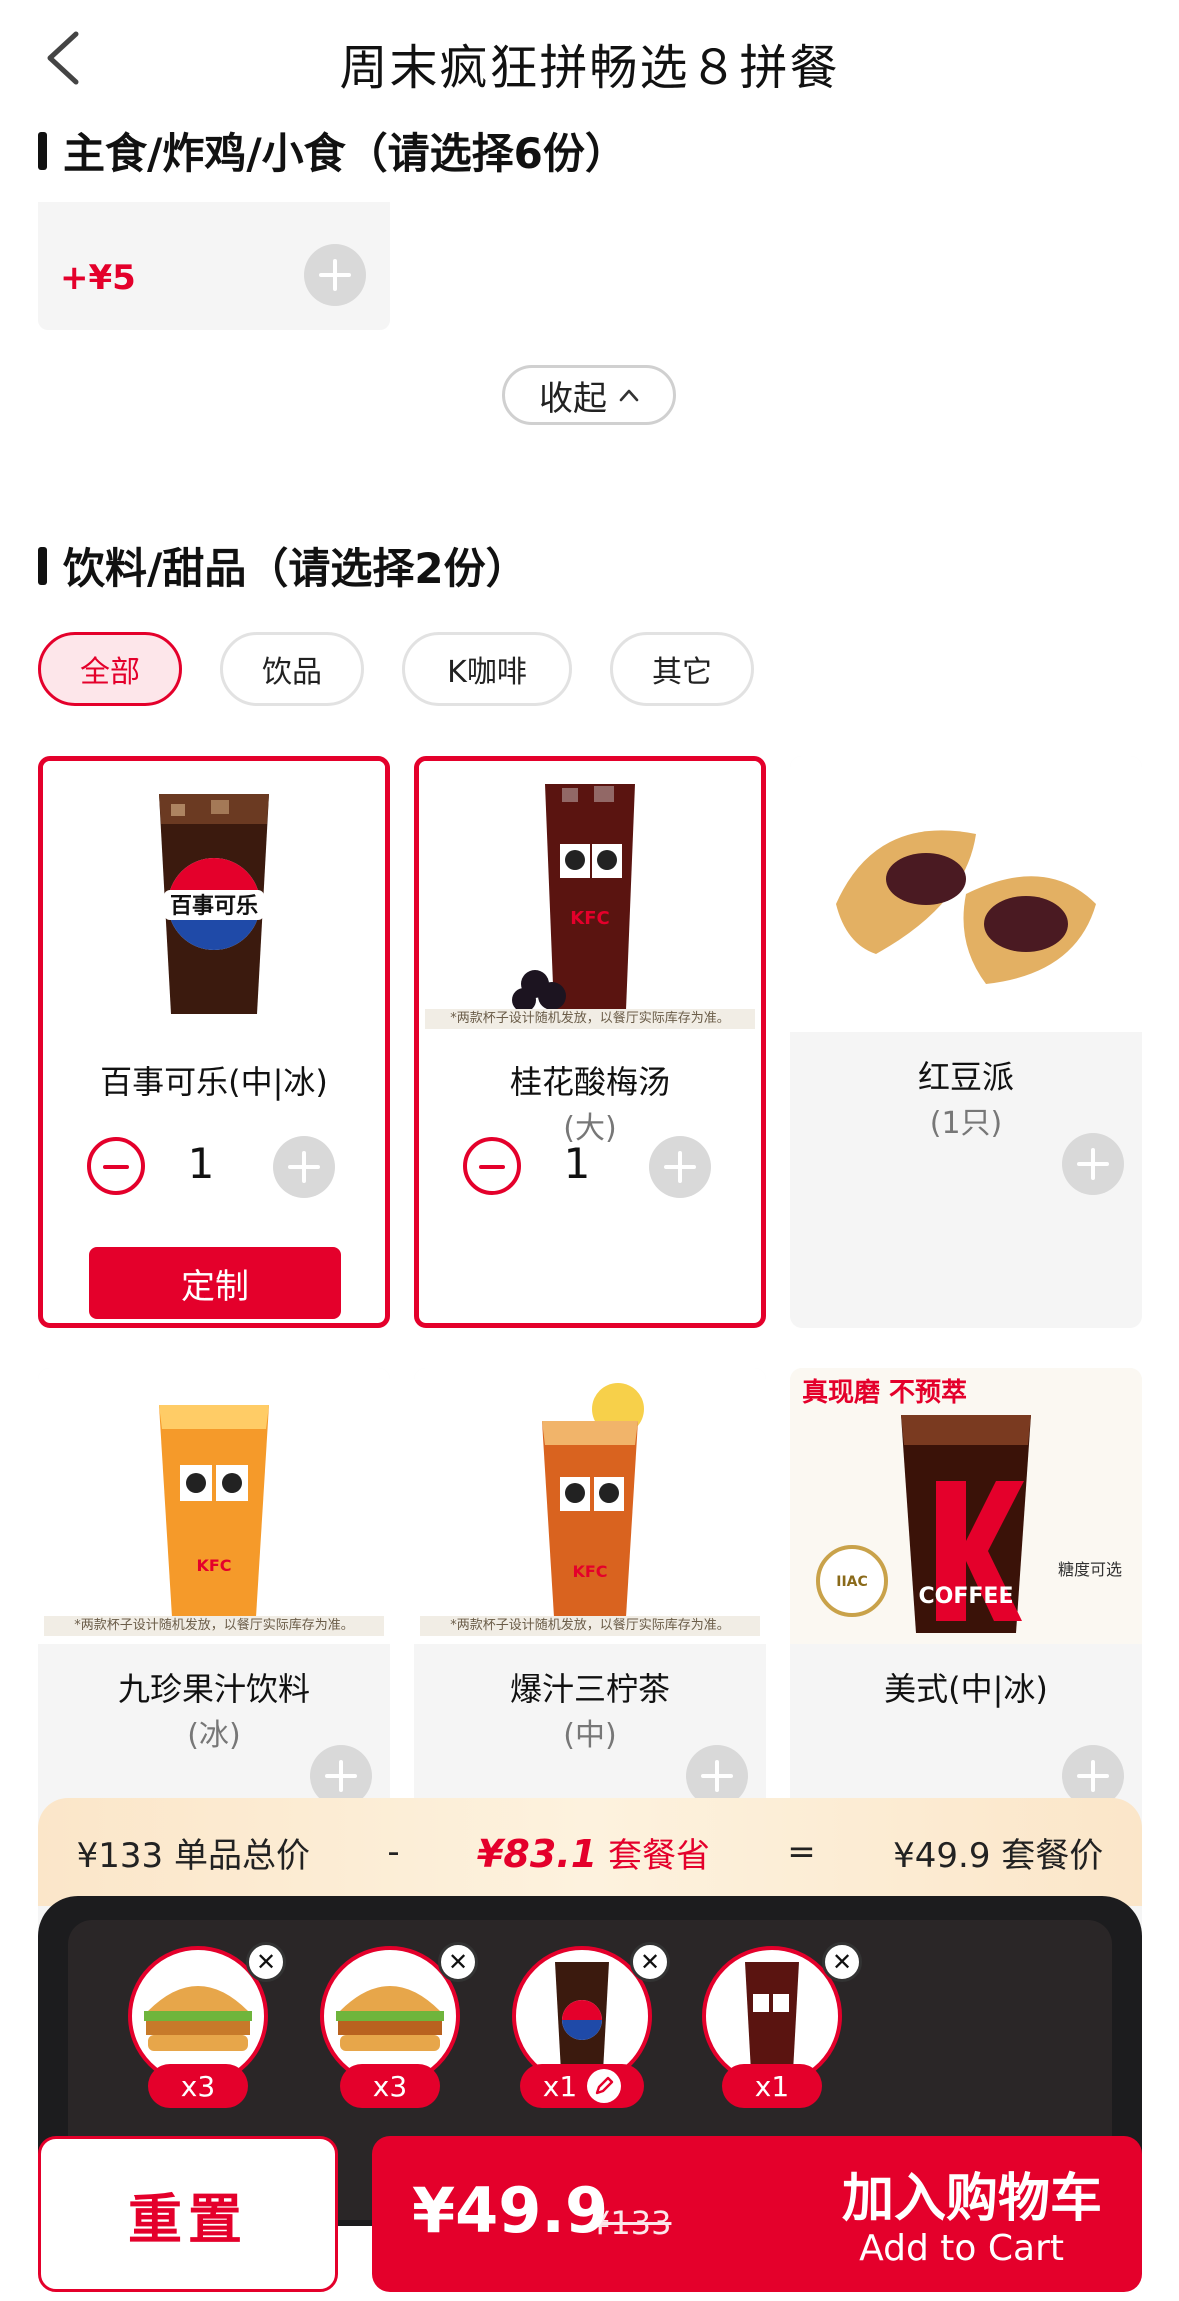 The image size is (1179, 2301). What do you see at coordinates (884, 1393) in the screenshot?
I see `fresh-ground-badge: 真现磨 不预萃` at bounding box center [884, 1393].